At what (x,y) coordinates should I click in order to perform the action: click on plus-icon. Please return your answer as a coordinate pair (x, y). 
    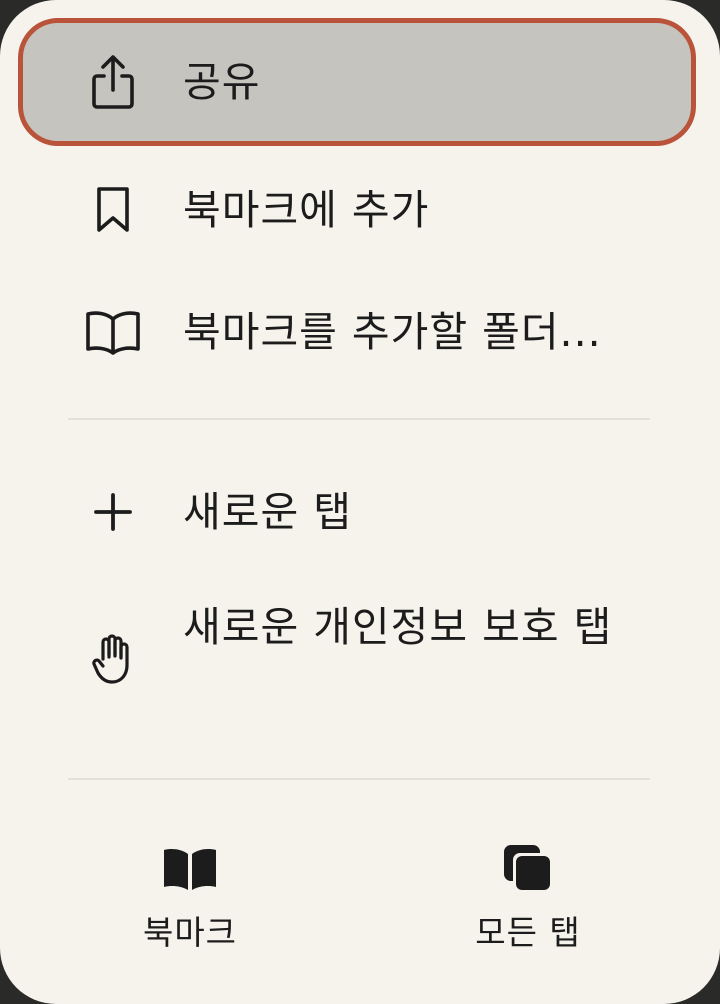
    Looking at the image, I should click on (113, 512).